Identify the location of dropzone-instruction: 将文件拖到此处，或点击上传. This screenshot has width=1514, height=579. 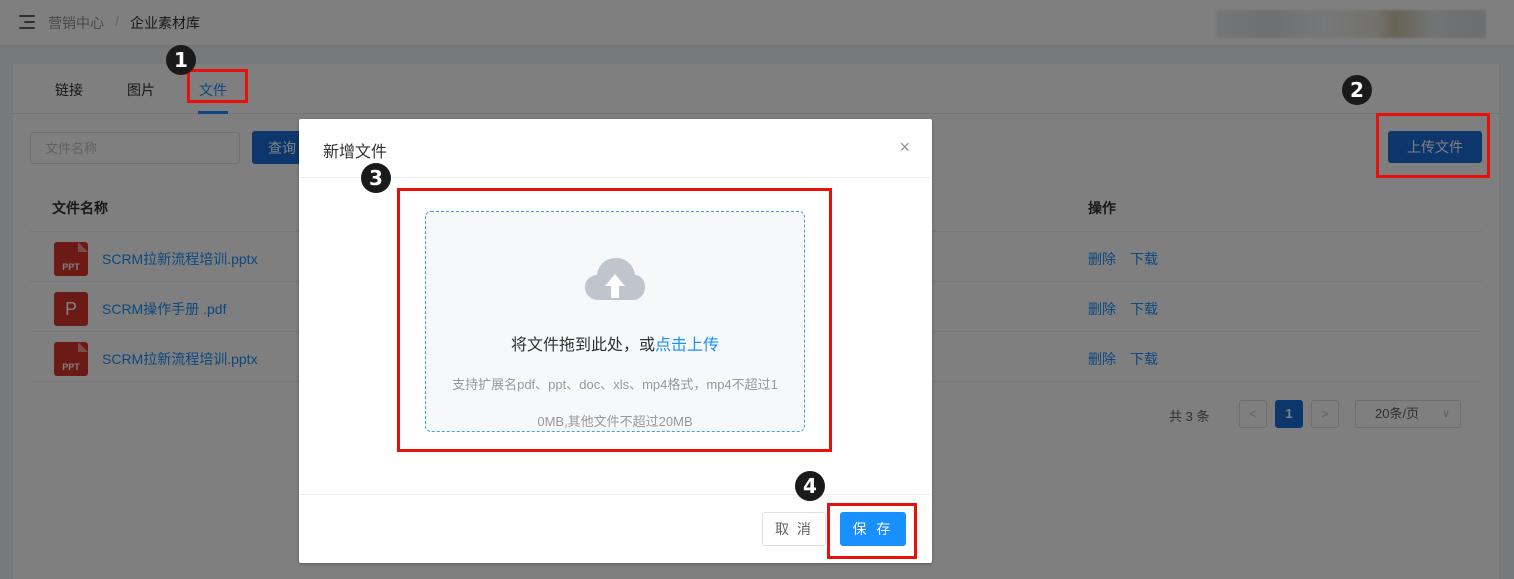
(615, 343).